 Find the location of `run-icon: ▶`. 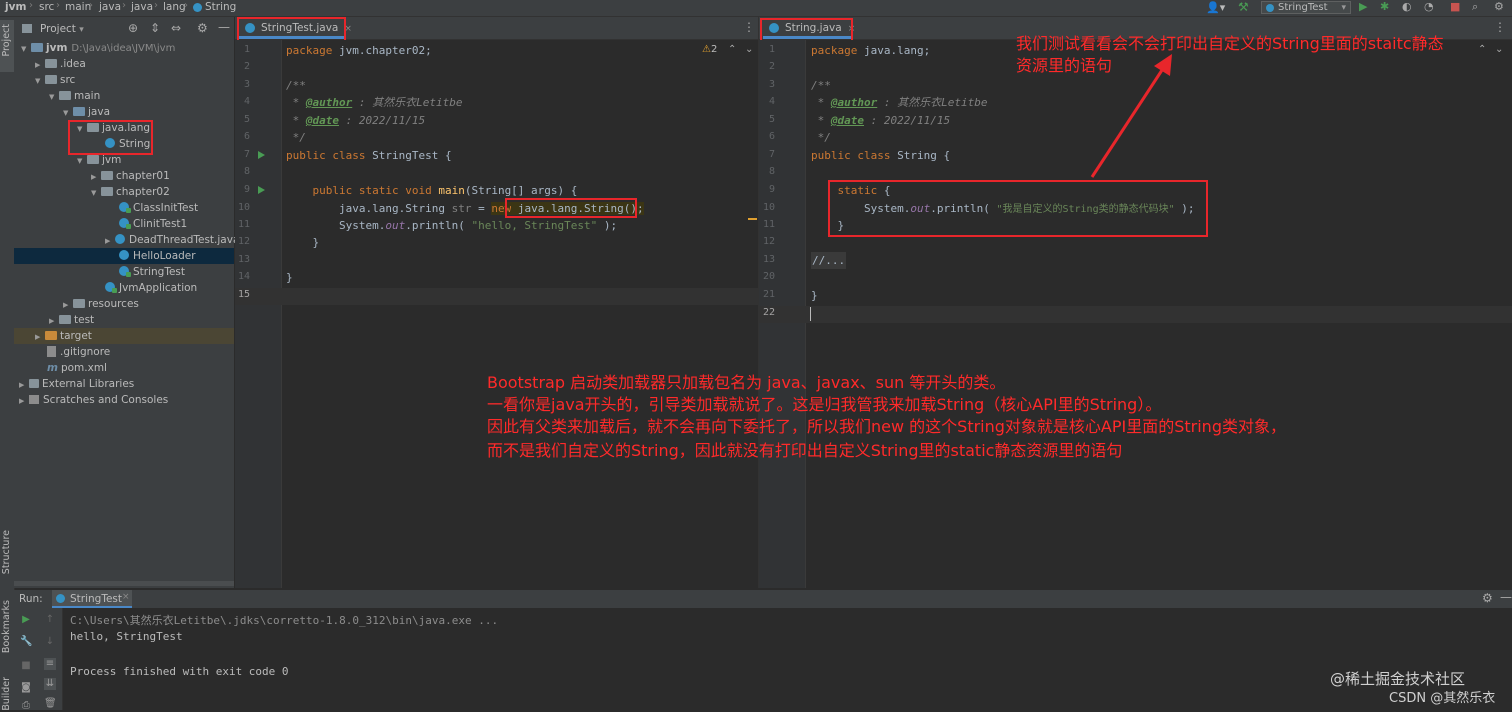

run-icon: ▶ is located at coordinates (1363, 6).